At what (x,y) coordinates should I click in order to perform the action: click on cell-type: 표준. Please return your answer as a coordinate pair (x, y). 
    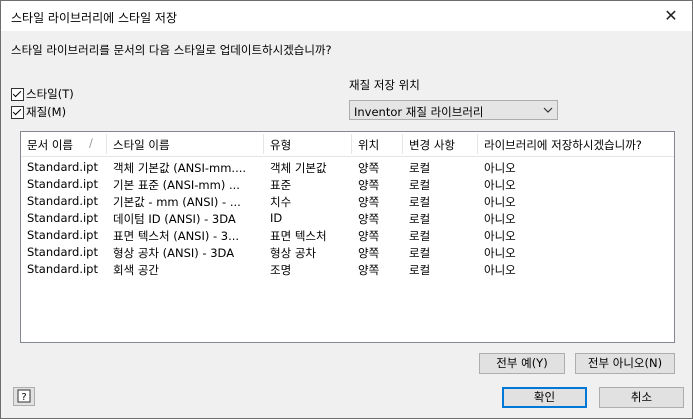
    Looking at the image, I should click on (281, 185).